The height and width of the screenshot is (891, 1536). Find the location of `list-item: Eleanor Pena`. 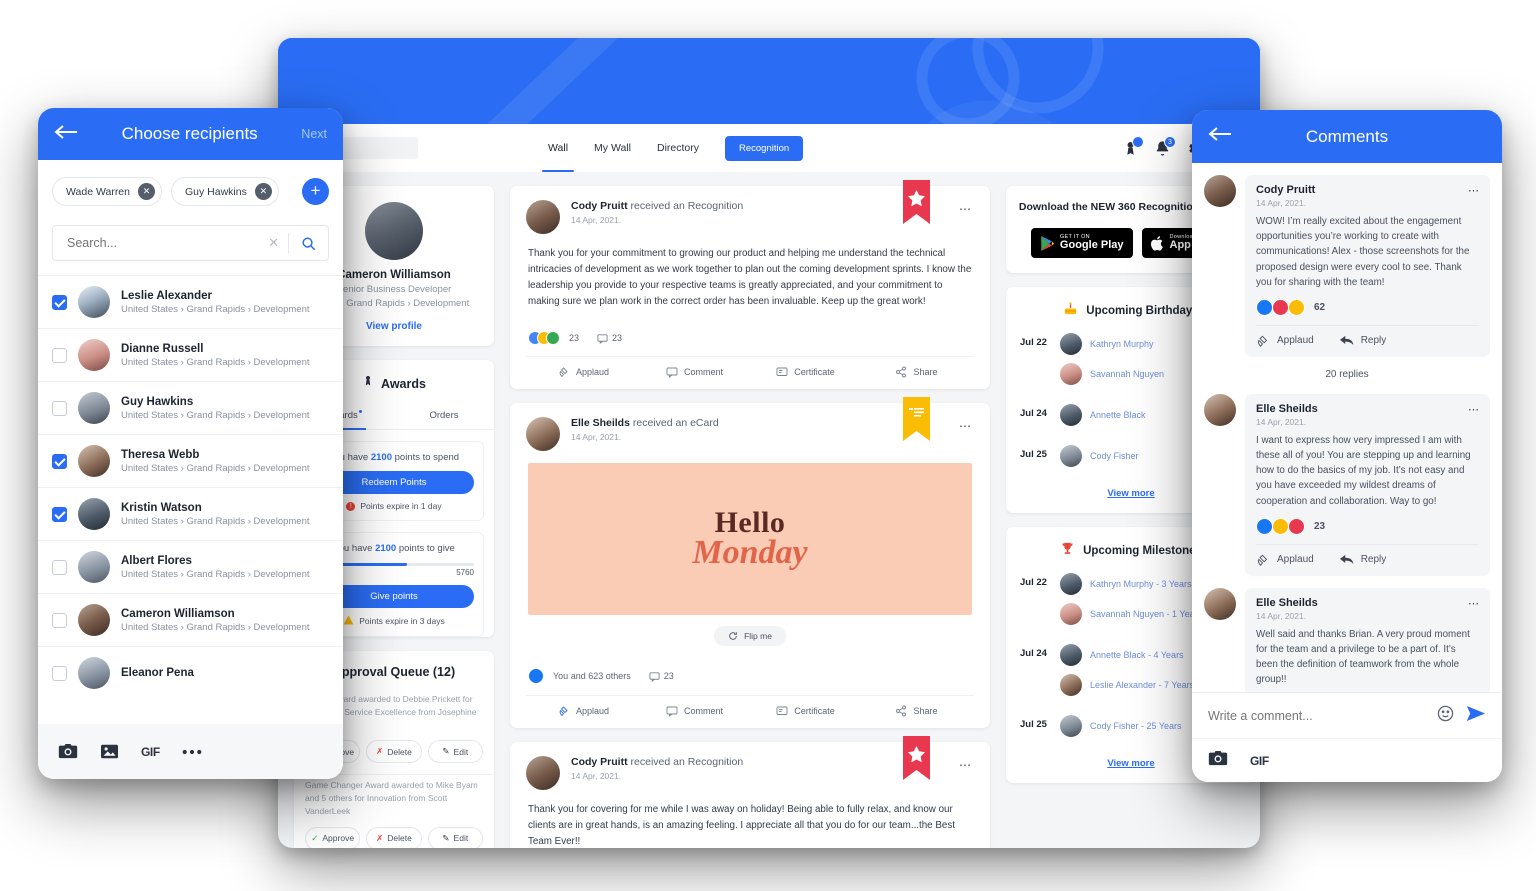

list-item: Eleanor Pena is located at coordinates (190, 672).